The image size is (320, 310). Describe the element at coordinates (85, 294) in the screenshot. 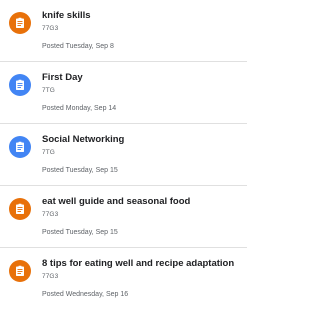

I see `posted-date: Posted Wednesday, Sep 16` at that location.